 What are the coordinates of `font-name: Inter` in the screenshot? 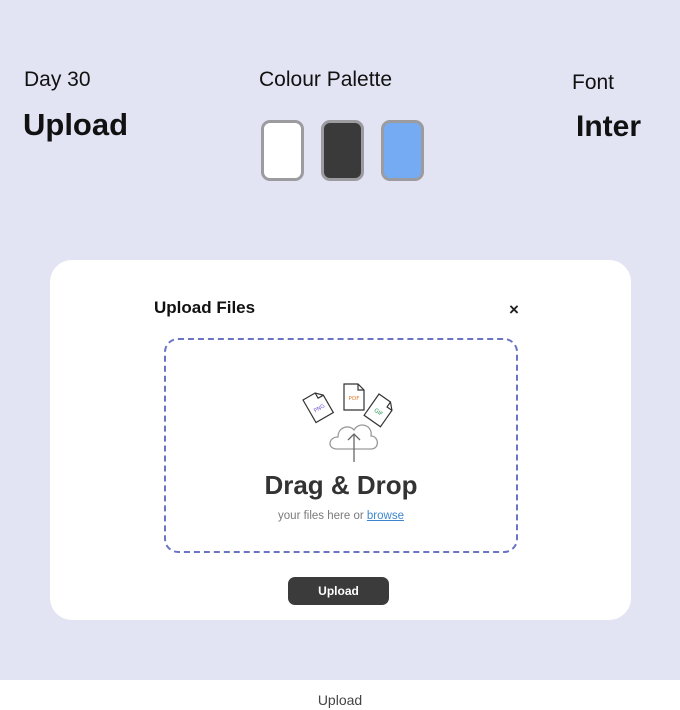 It's located at (609, 126).